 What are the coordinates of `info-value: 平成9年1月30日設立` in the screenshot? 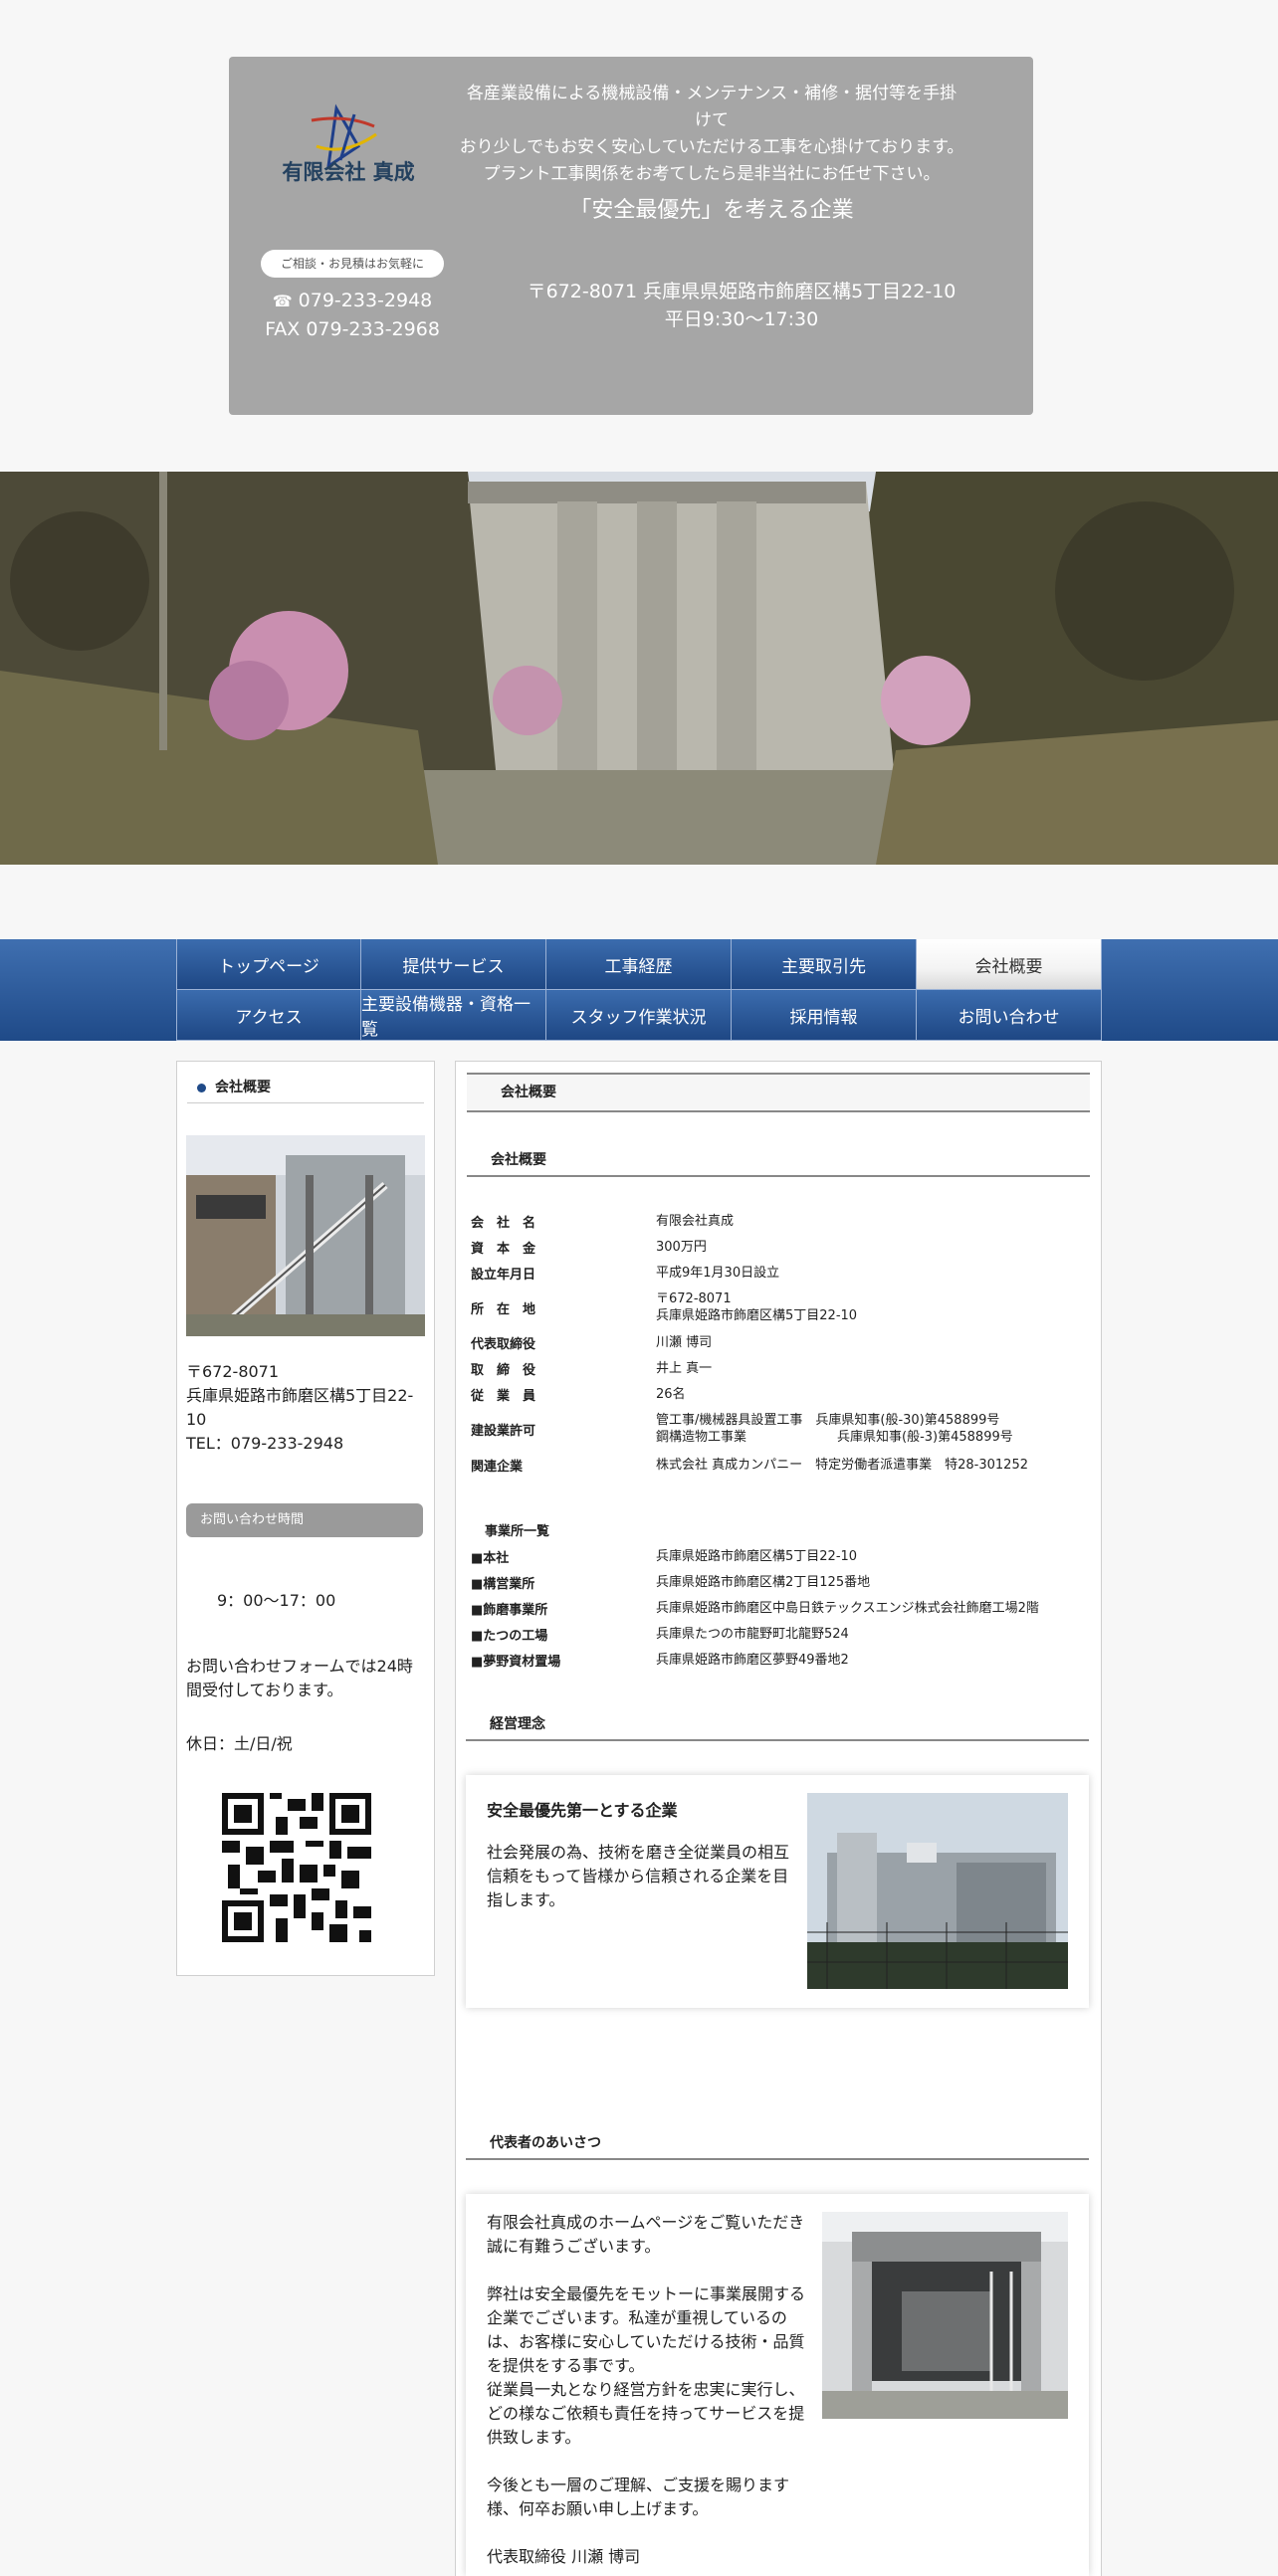 It's located at (718, 1273).